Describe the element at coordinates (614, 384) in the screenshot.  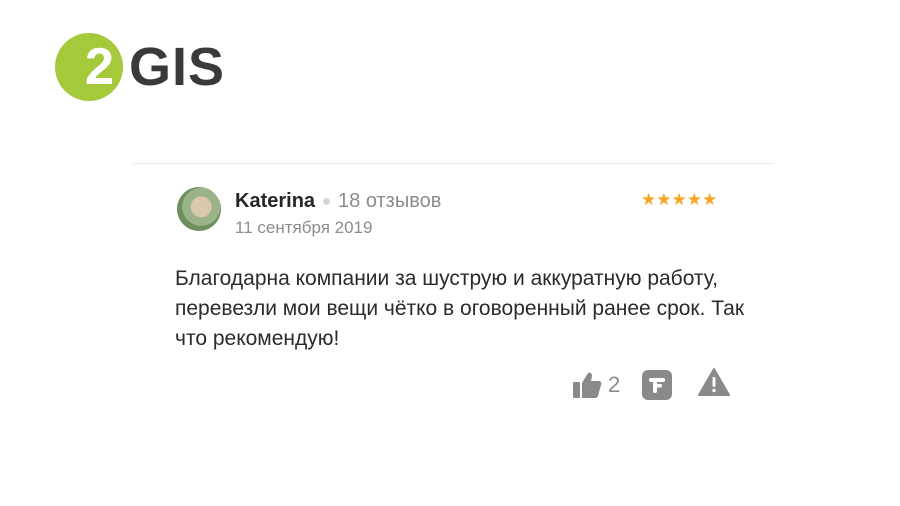
I see `like-count: 2` at that location.